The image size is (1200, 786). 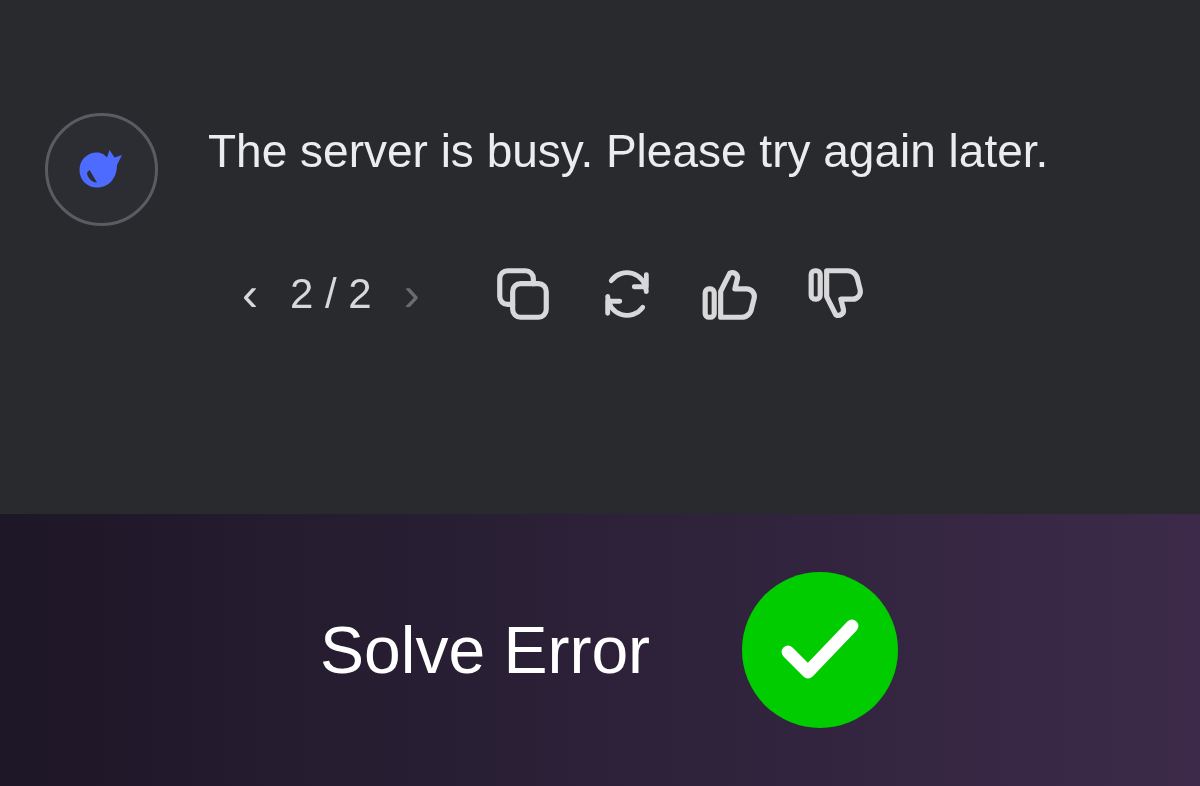 What do you see at coordinates (485, 650) in the screenshot?
I see `banner-title: Solve Error` at bounding box center [485, 650].